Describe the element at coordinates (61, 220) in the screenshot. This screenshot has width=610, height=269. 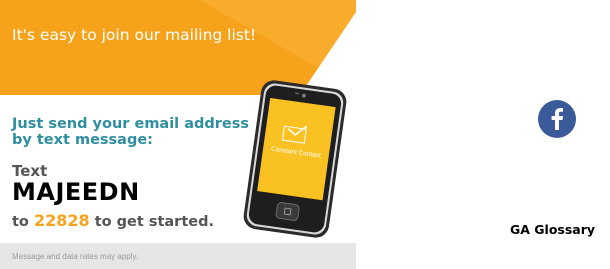
I see `sms-shortcode: 22828` at that location.